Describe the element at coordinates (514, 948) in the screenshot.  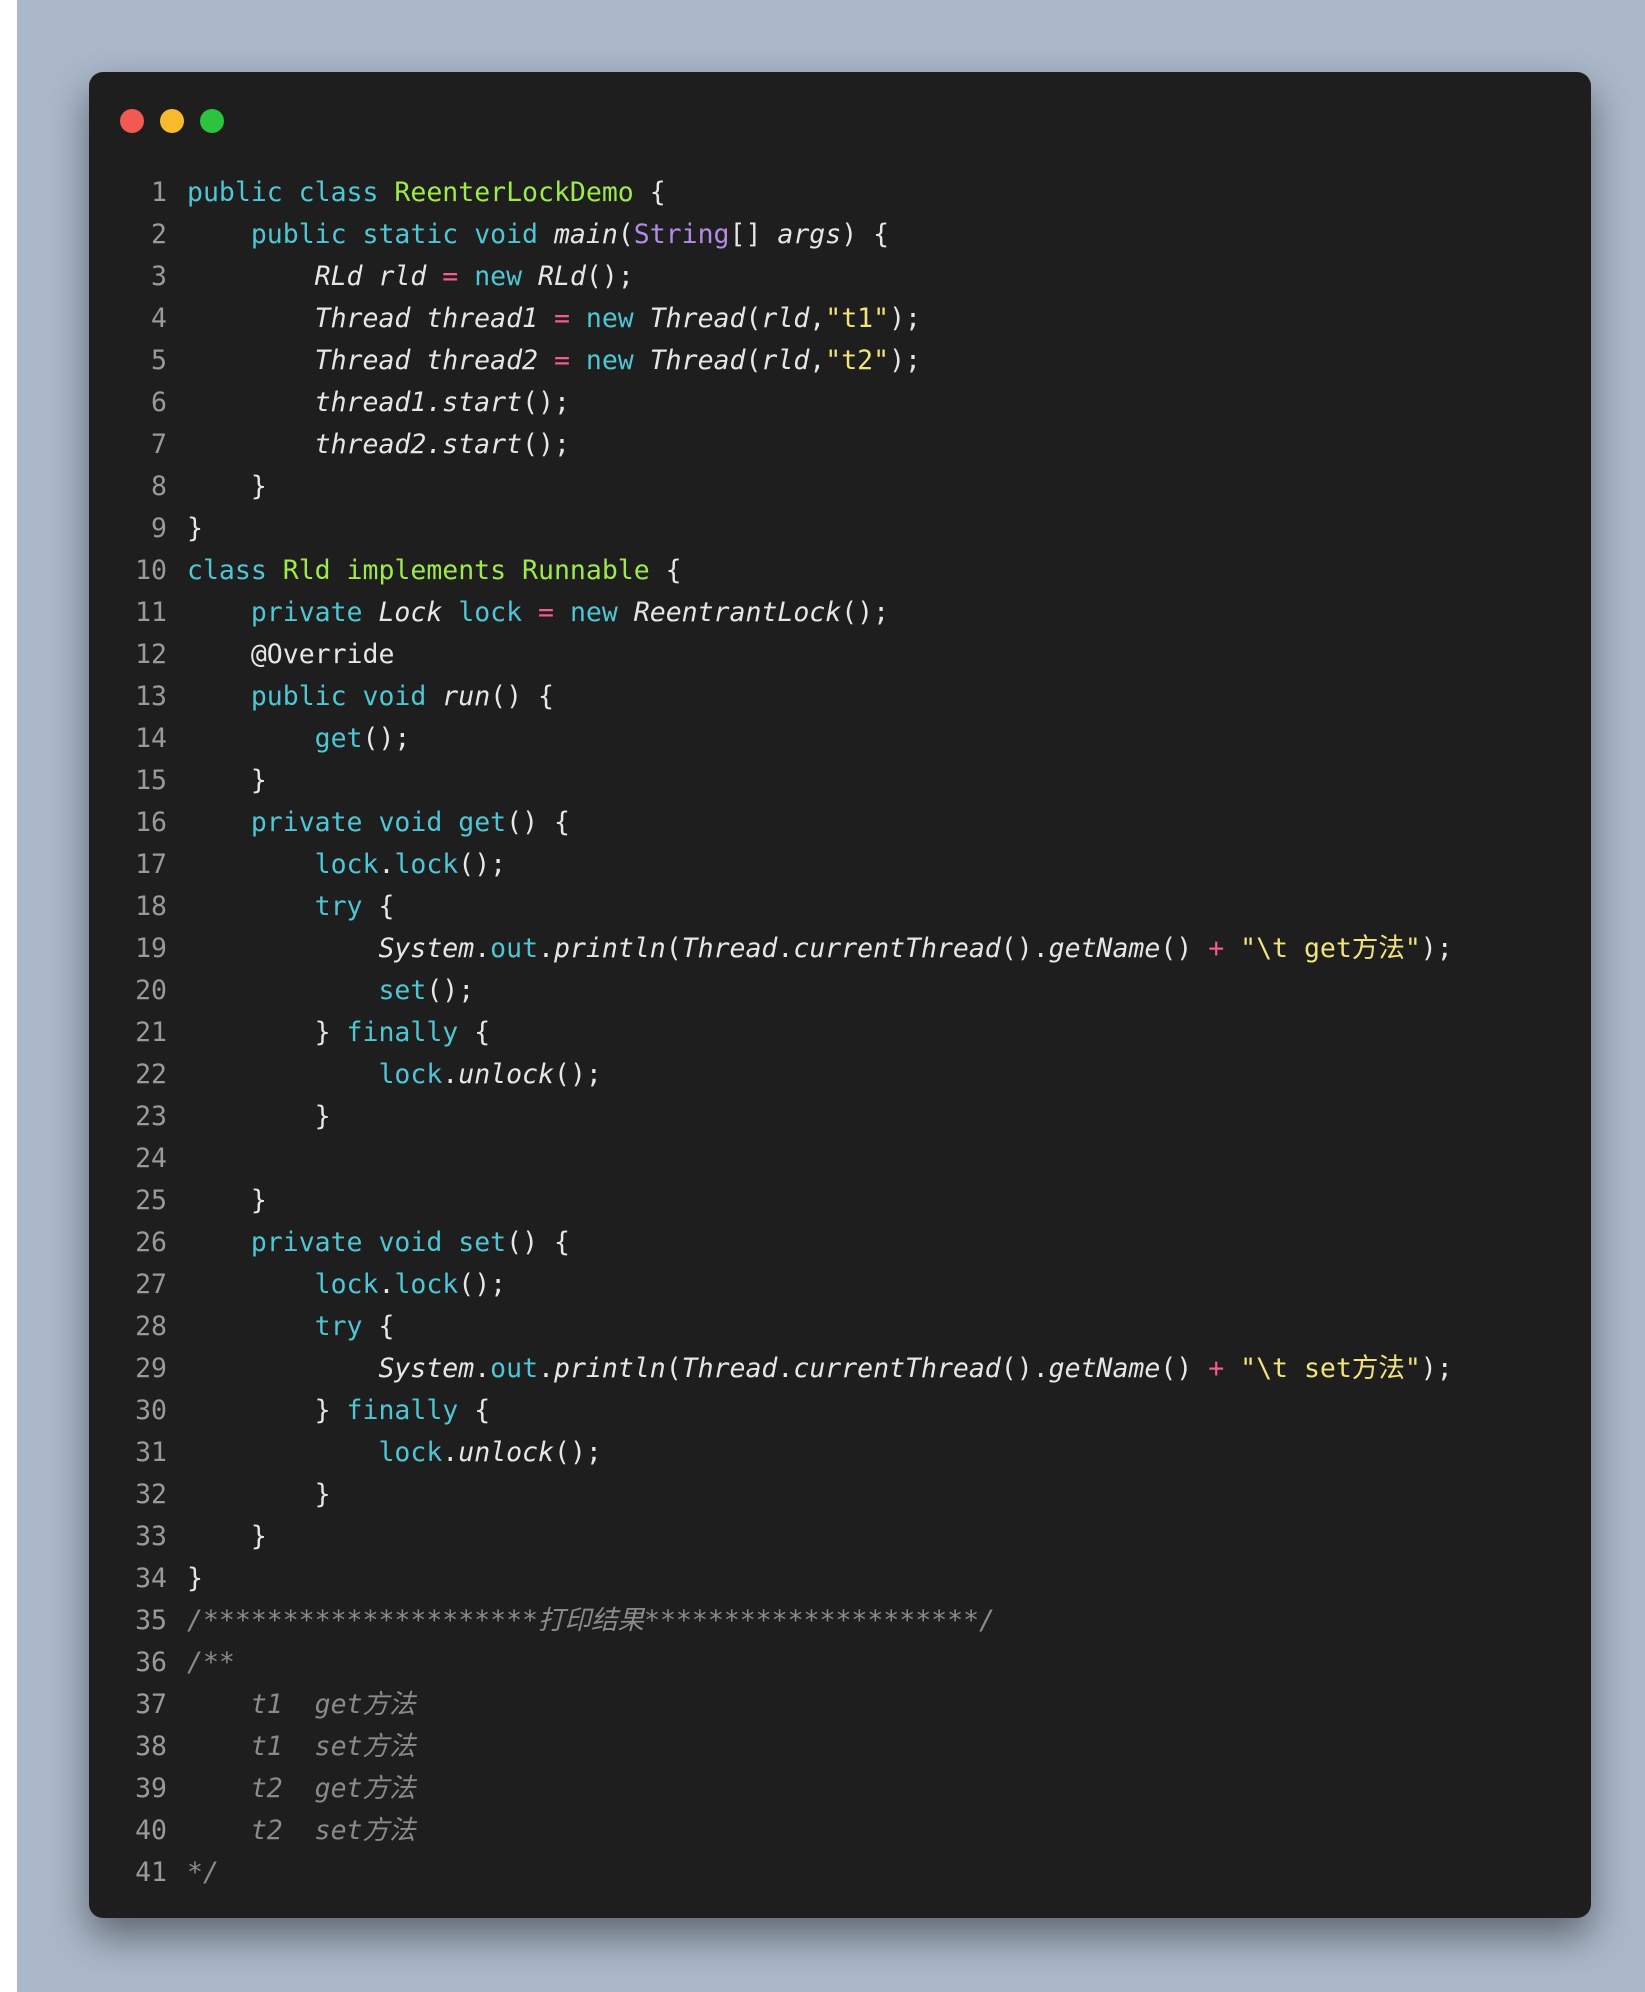
I see `code-token: out` at that location.